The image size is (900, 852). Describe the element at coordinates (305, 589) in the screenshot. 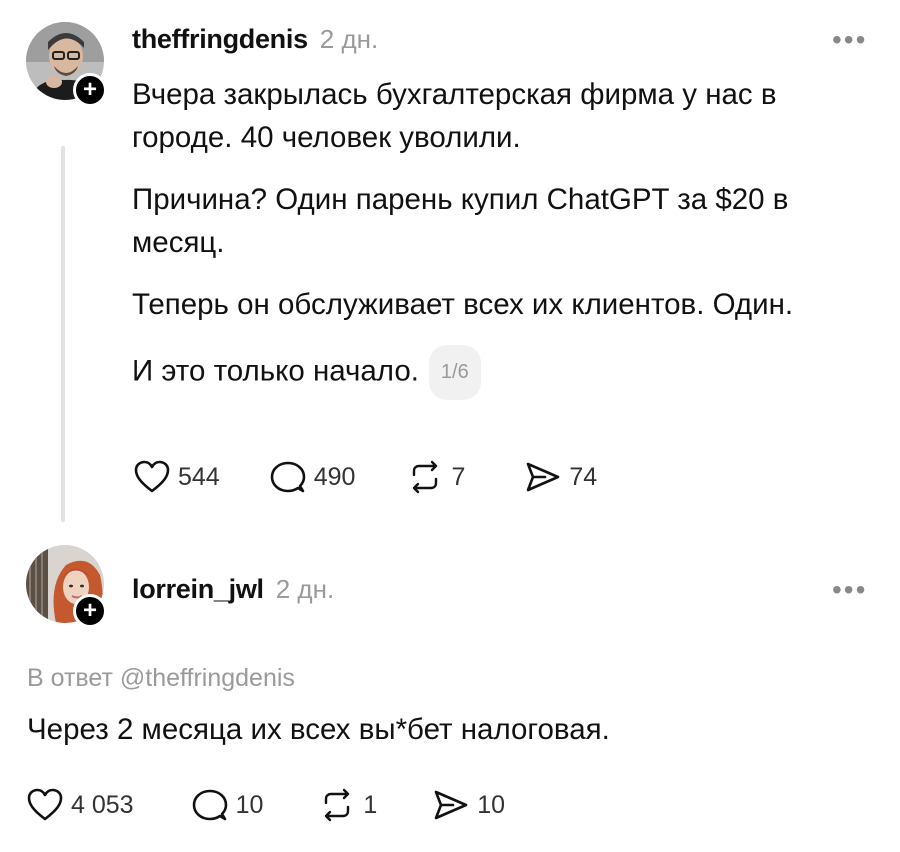

I see `reply-timestamp: 2 дн.` at that location.